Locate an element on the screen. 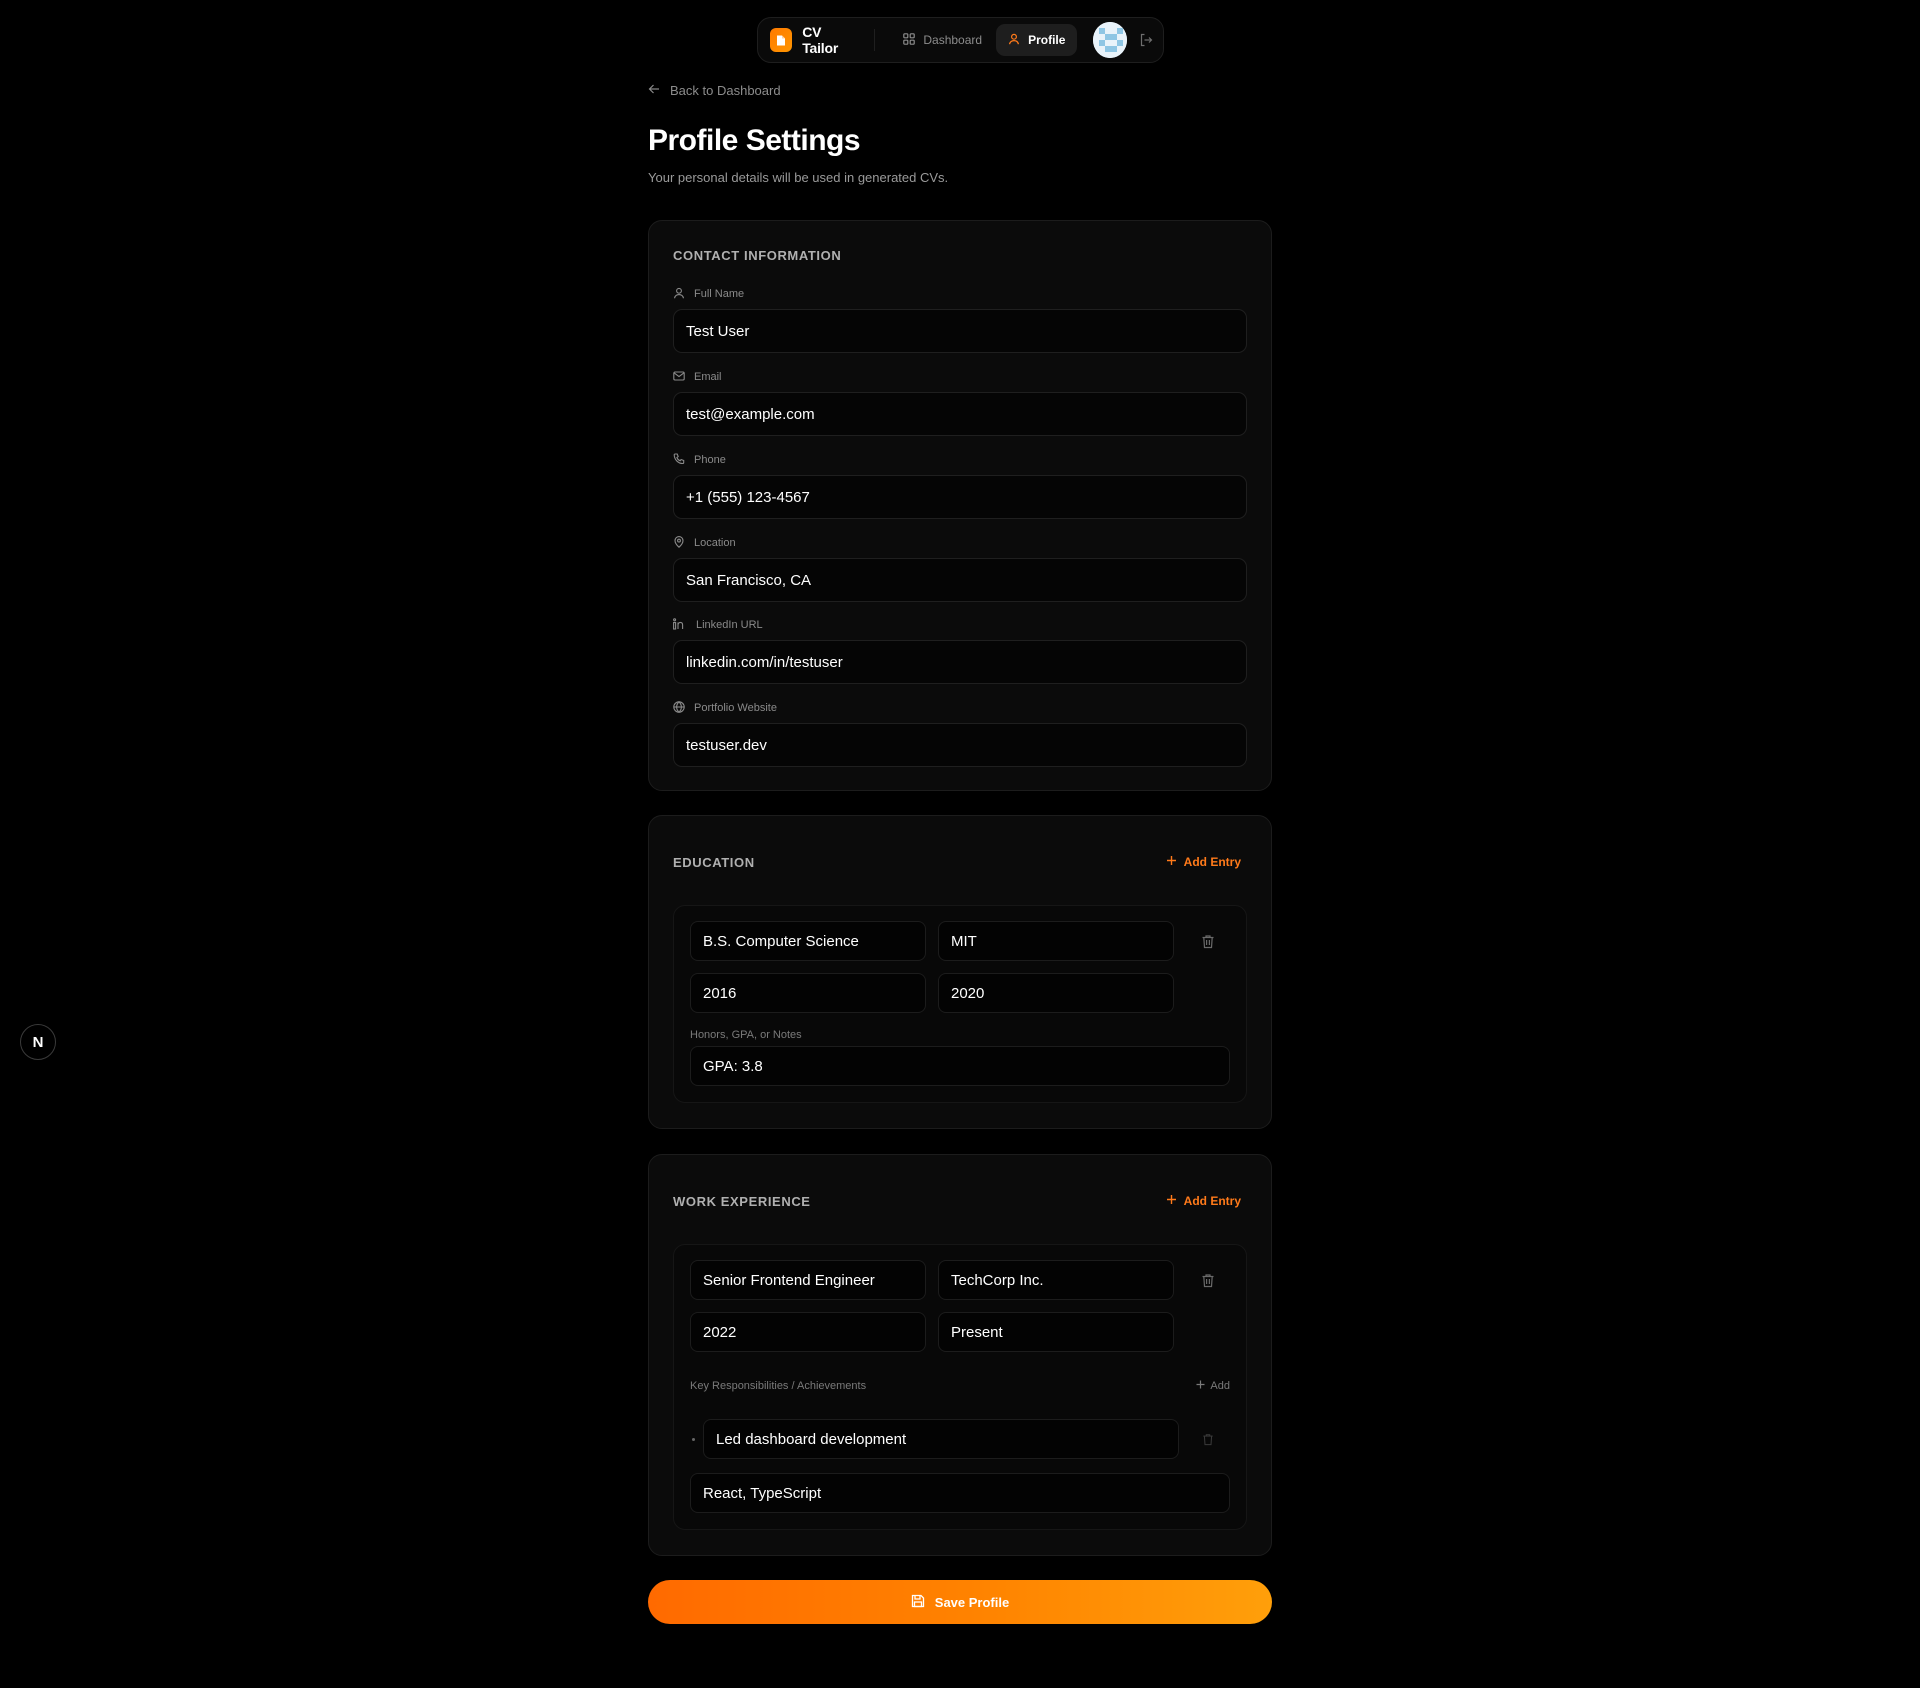 This screenshot has height=1688, width=1920. add-responsibility-button: Add is located at coordinates (1213, 1386).